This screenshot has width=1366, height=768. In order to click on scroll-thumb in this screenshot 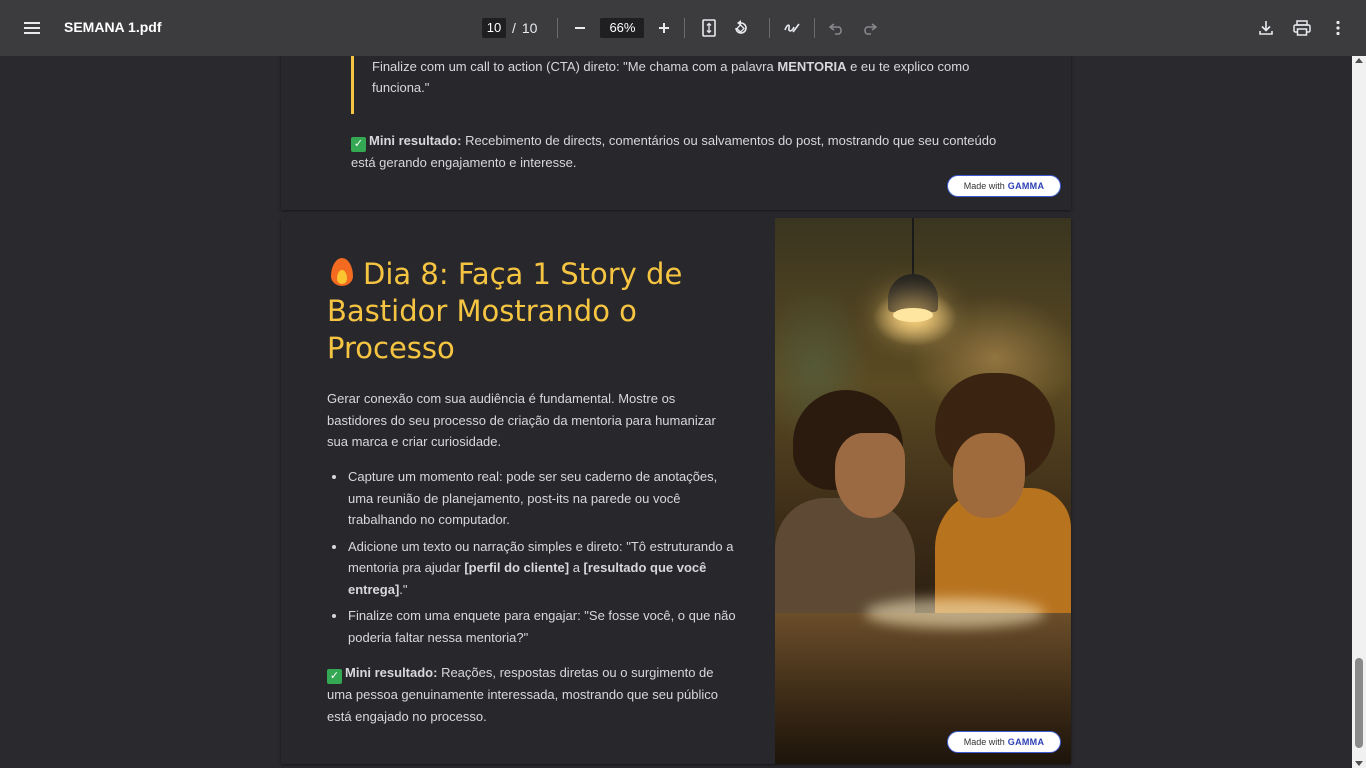, I will do `click(1359, 703)`.